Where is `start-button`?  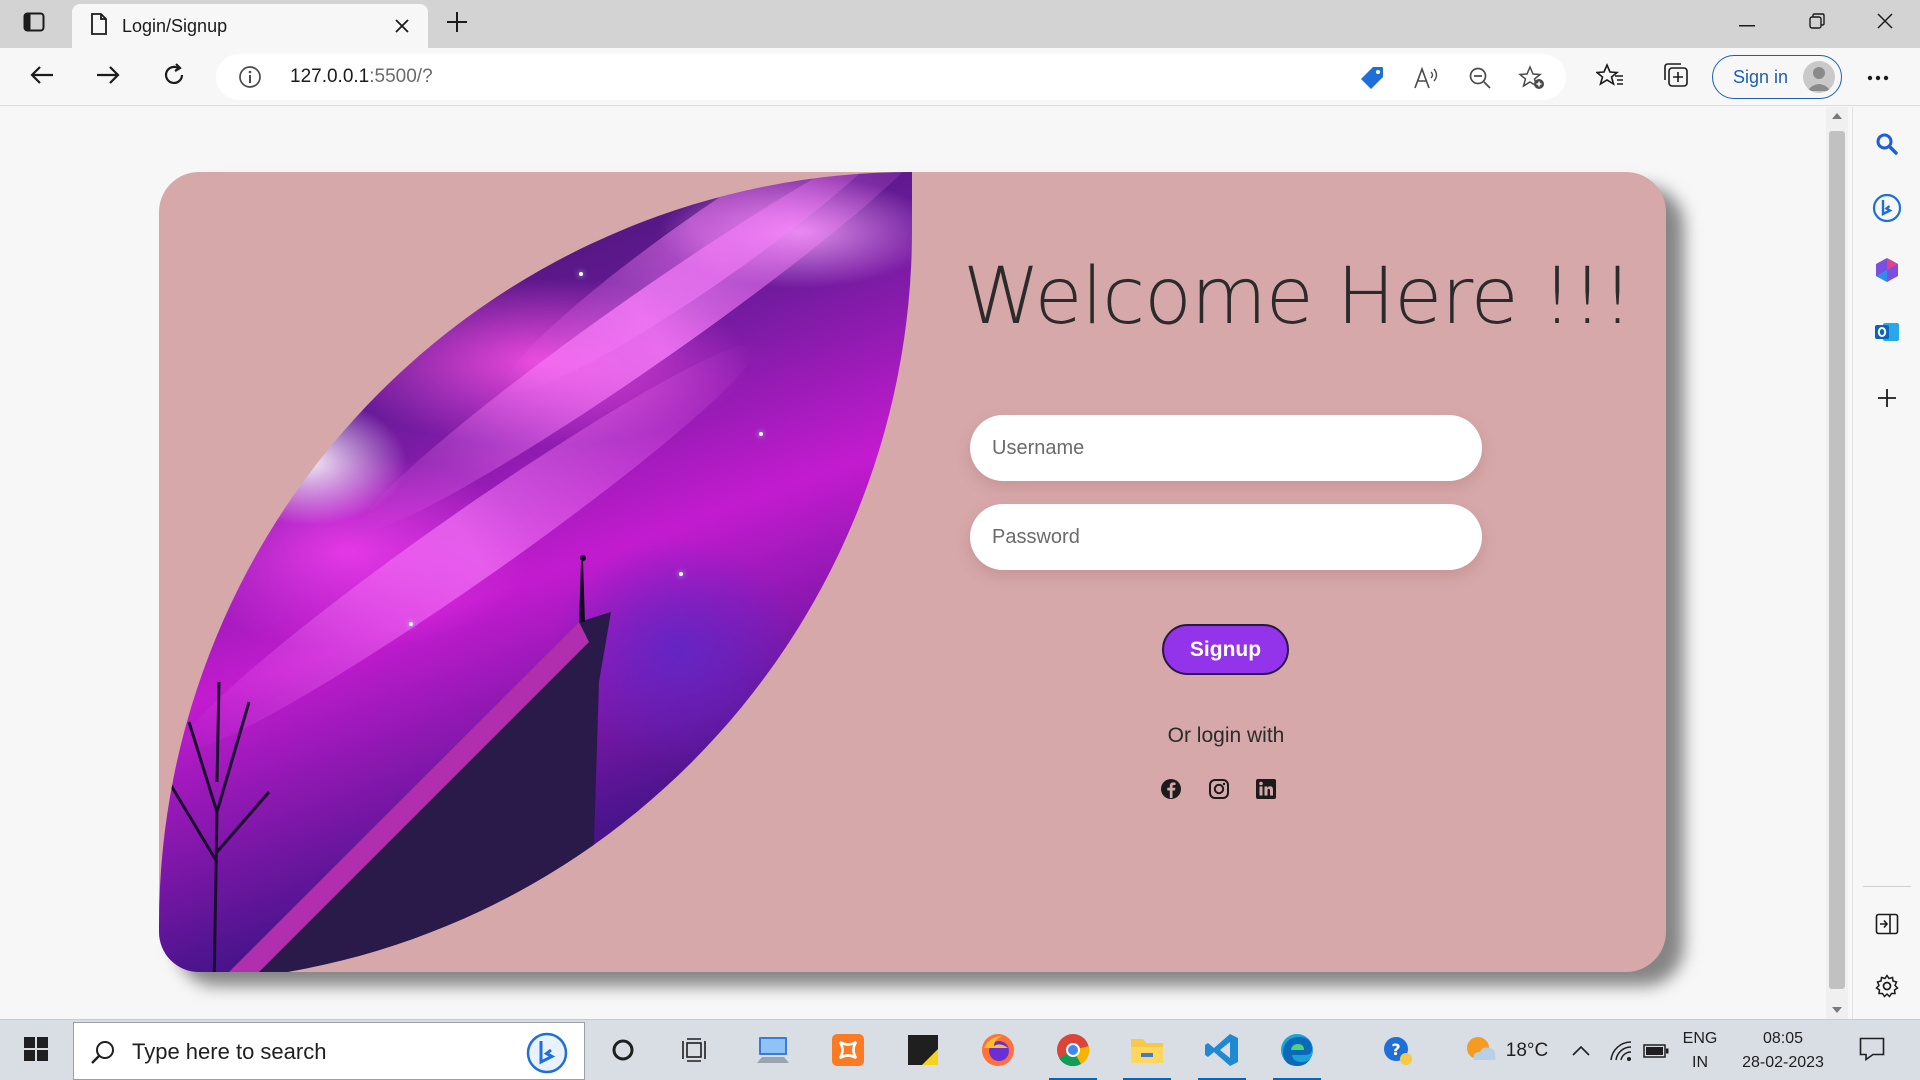 start-button is located at coordinates (36, 1051).